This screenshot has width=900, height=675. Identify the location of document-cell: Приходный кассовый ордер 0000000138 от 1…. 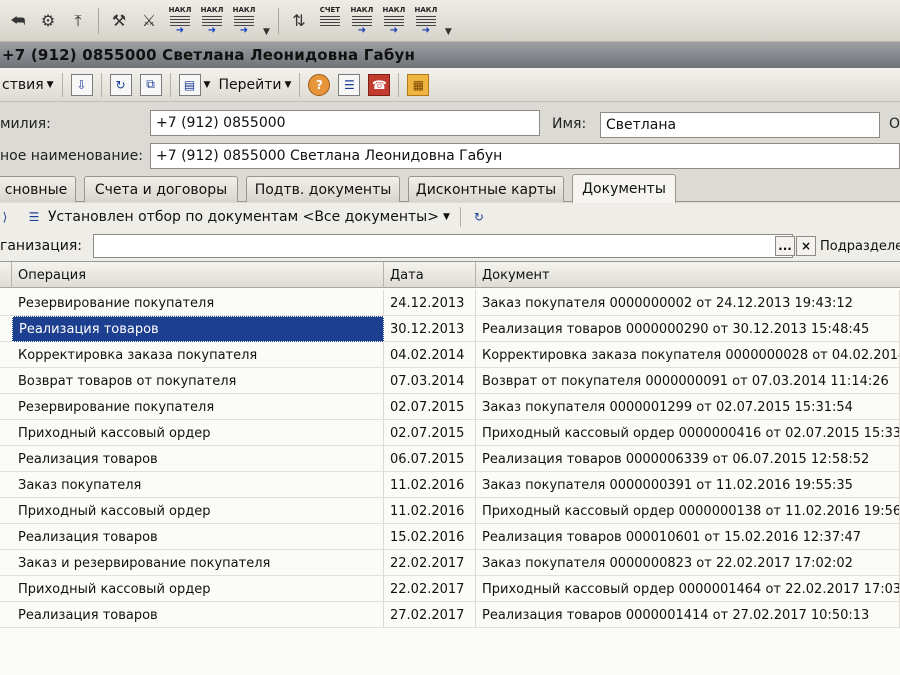
(688, 511).